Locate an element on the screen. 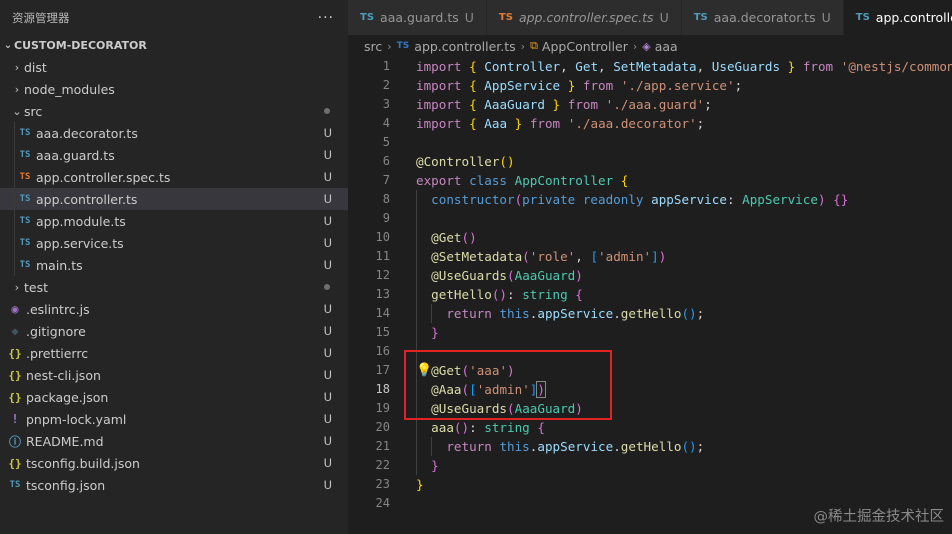 Image resolution: width=952 pixels, height=534 pixels. tree-item-aaa-decorator-ts: TS aaa.decorator.ts U is located at coordinates (174, 133).